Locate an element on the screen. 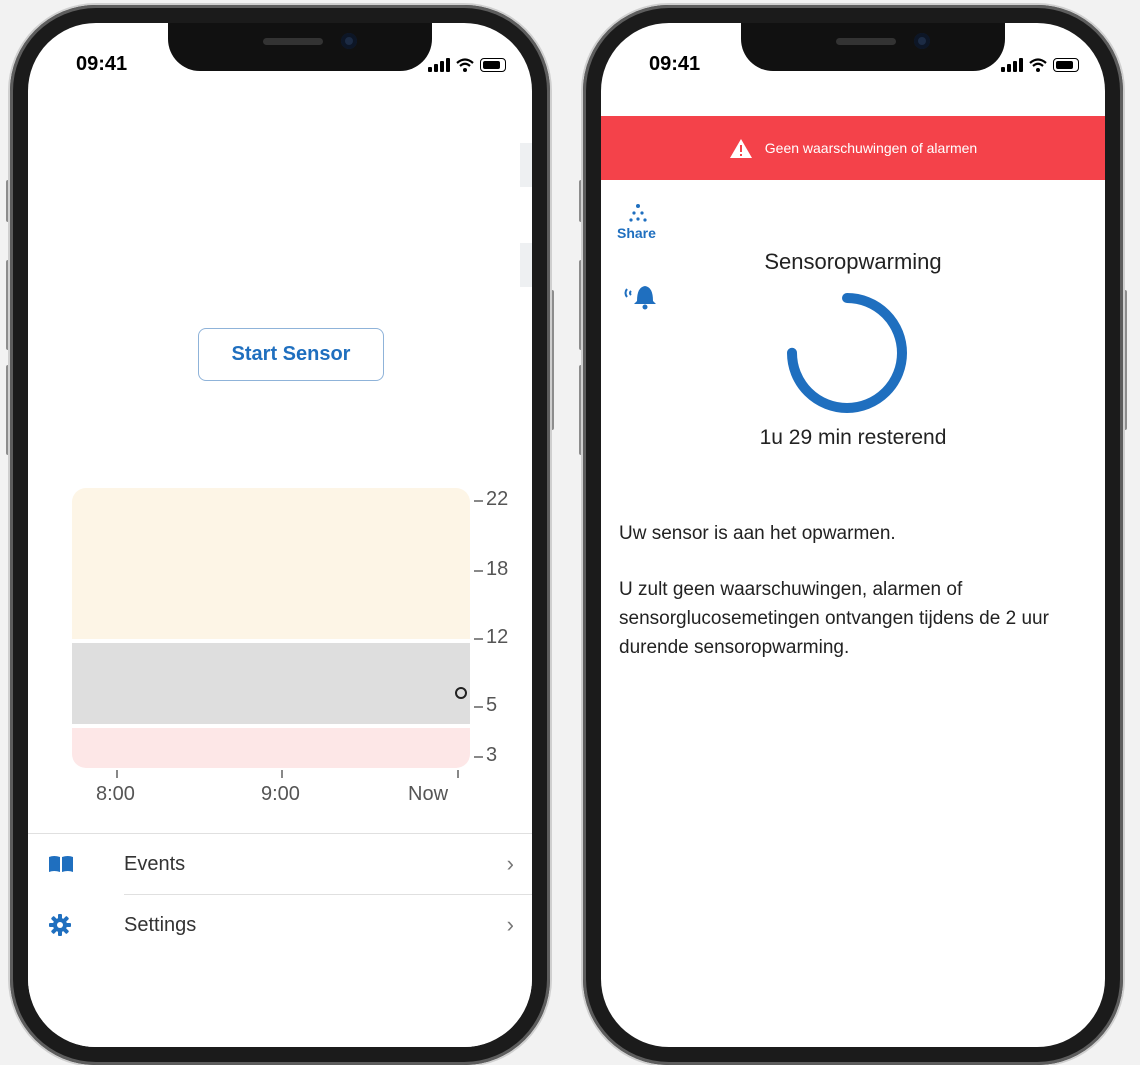 The height and width of the screenshot is (1065, 1140). glucose-chart: 22 18 12 5 3 8:00 9:00 Now is located at coordinates (290, 646).